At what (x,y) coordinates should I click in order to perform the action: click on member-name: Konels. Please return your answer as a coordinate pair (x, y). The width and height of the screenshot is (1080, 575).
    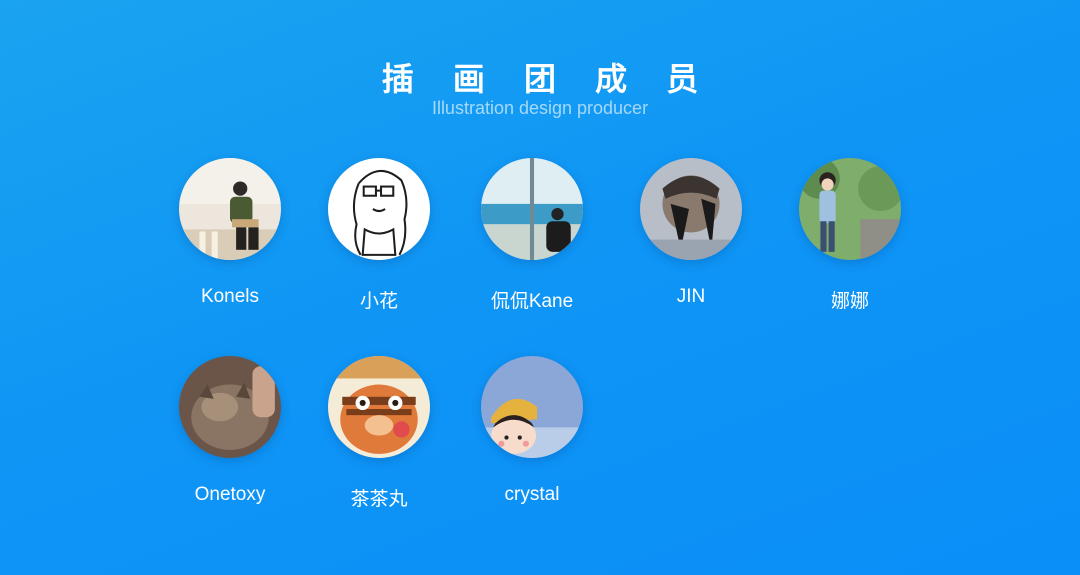
    Looking at the image, I should click on (230, 296).